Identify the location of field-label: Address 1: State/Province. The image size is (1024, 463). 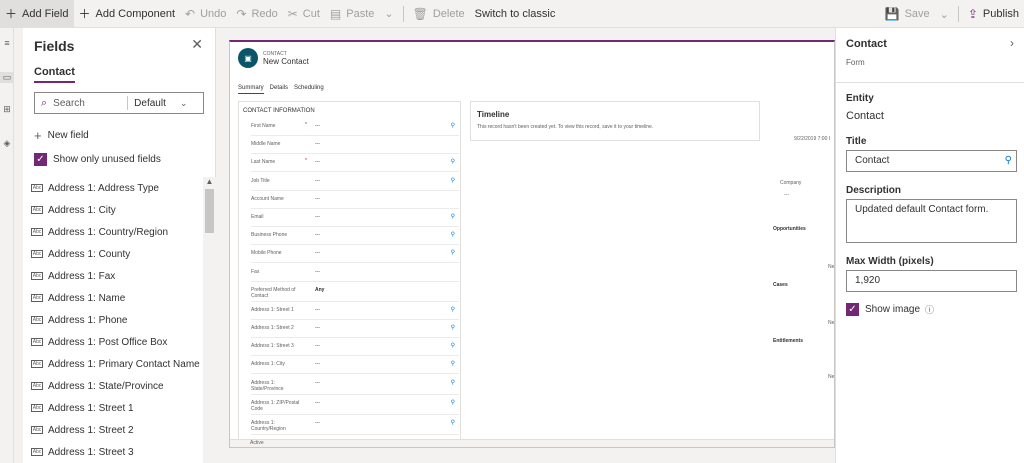
(267, 385).